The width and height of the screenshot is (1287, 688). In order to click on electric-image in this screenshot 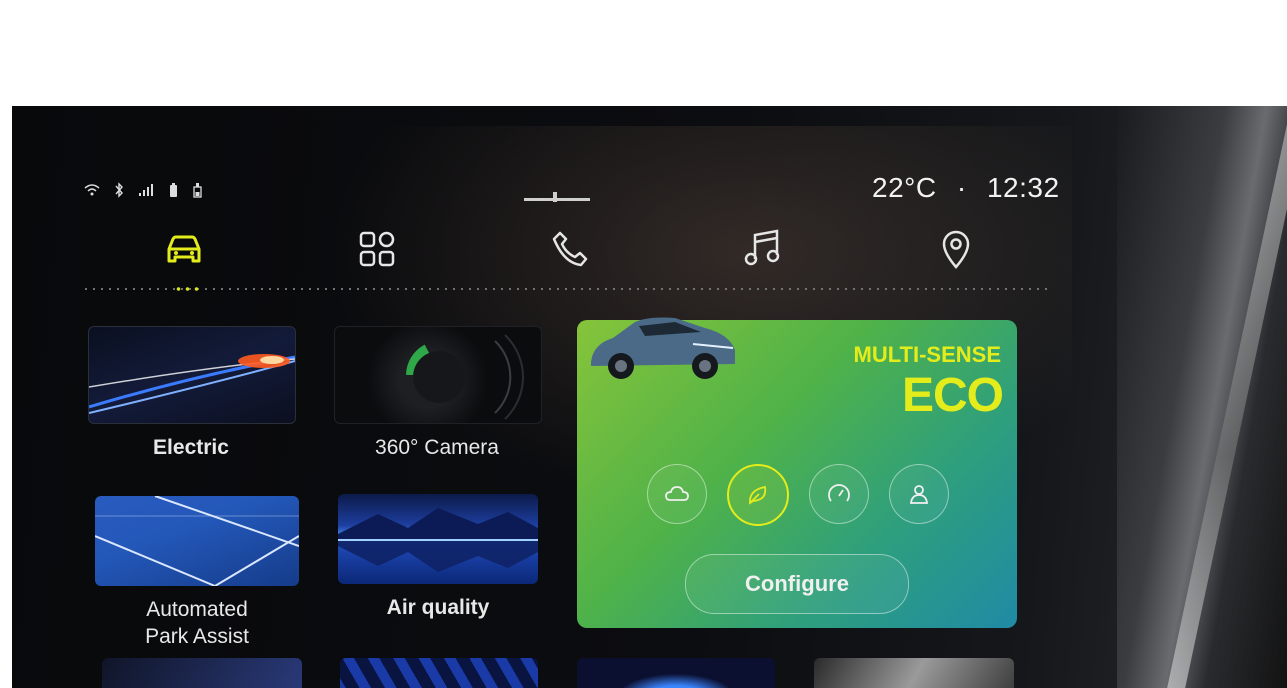, I will do `click(192, 375)`.